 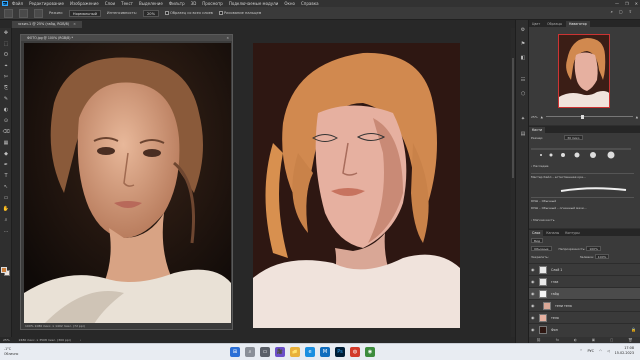 I want to click on properties-icon: ⚙, so click(x=523, y=30).